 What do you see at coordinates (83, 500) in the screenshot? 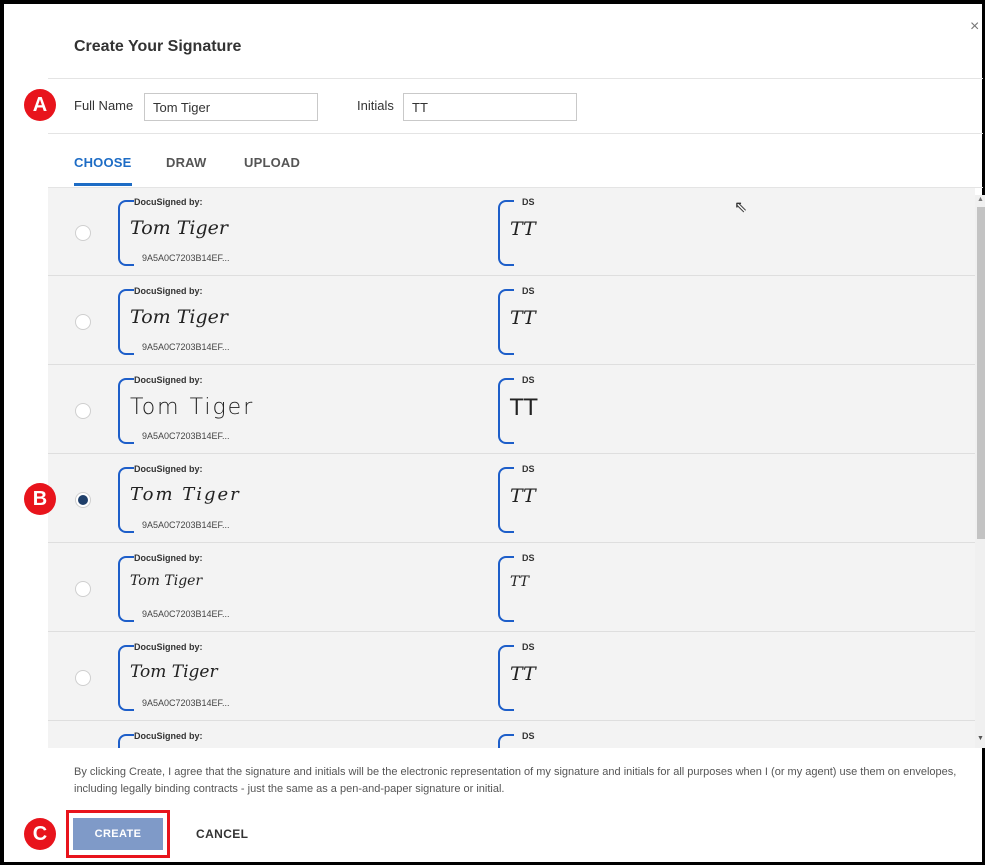
I see `signature-option-radio-checked` at bounding box center [83, 500].